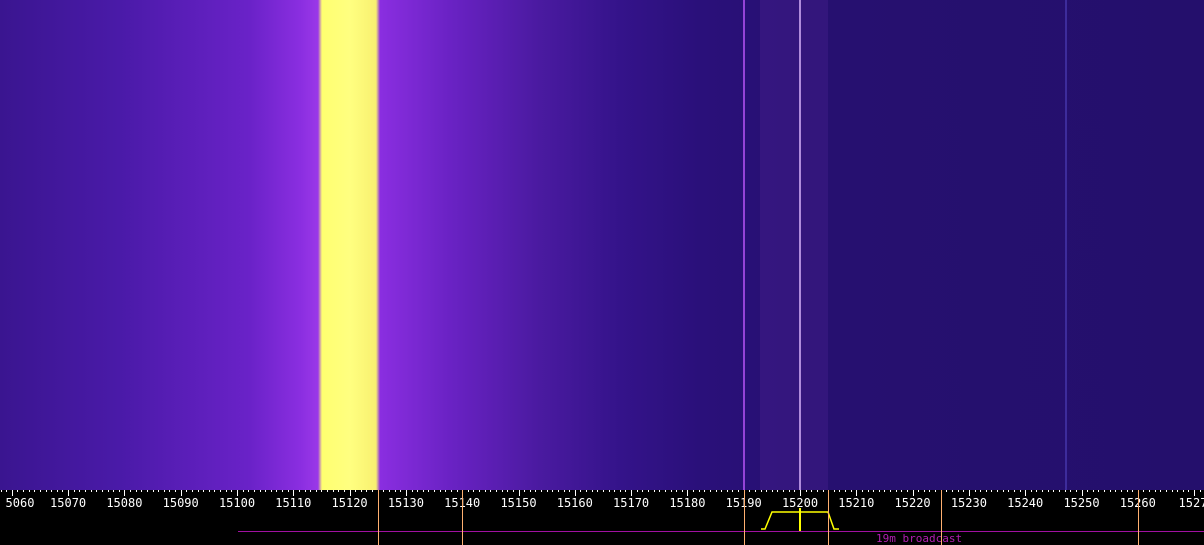 Image resolution: width=1204 pixels, height=545 pixels. I want to click on frequency-label: 15230, so click(968, 503).